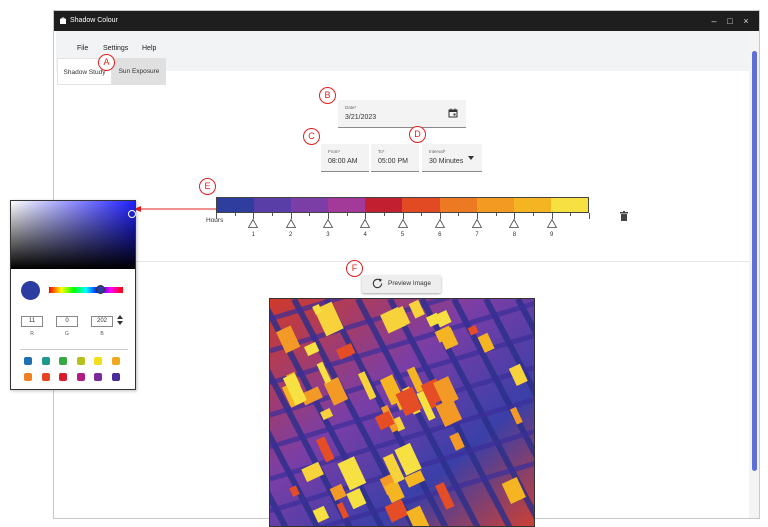 The image size is (768, 527). What do you see at coordinates (73, 295) in the screenshot?
I see `color-picker-popup: 11 0 202 R G B` at bounding box center [73, 295].